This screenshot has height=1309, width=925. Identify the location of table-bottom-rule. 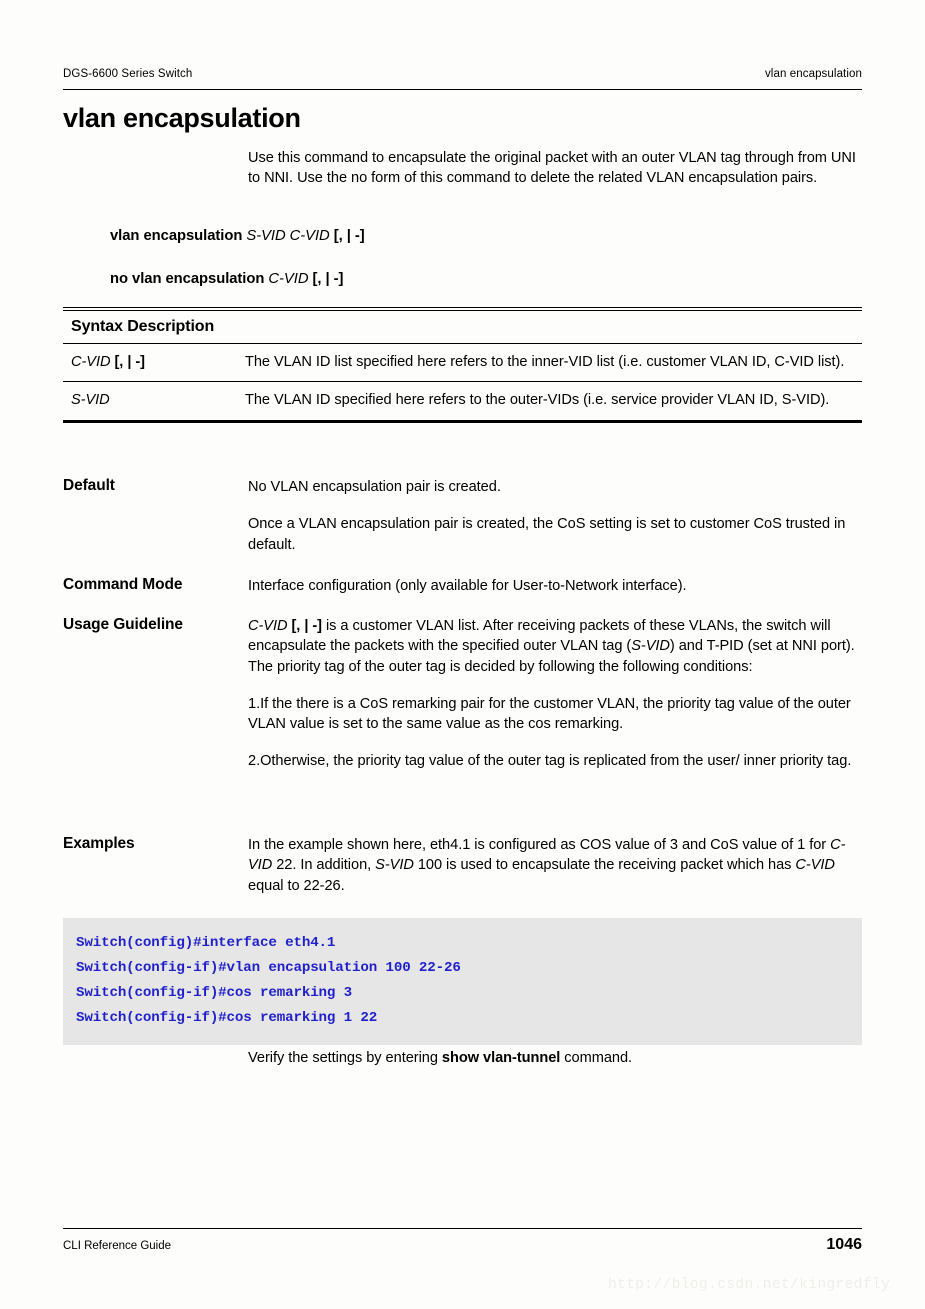
(462, 421).